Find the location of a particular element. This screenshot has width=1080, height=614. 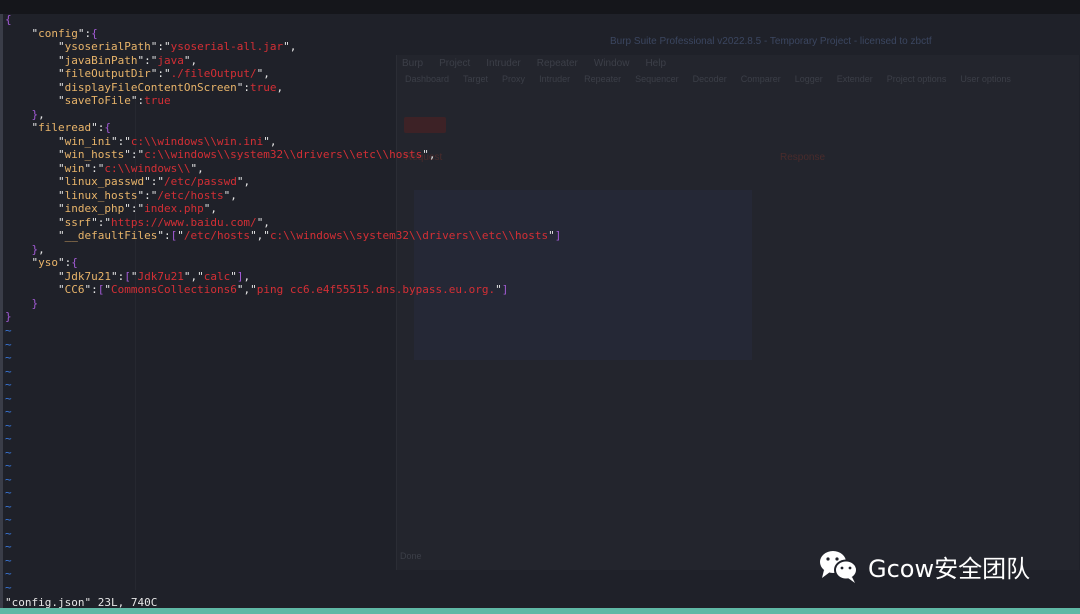

json-value: index.php is located at coordinates (174, 208).